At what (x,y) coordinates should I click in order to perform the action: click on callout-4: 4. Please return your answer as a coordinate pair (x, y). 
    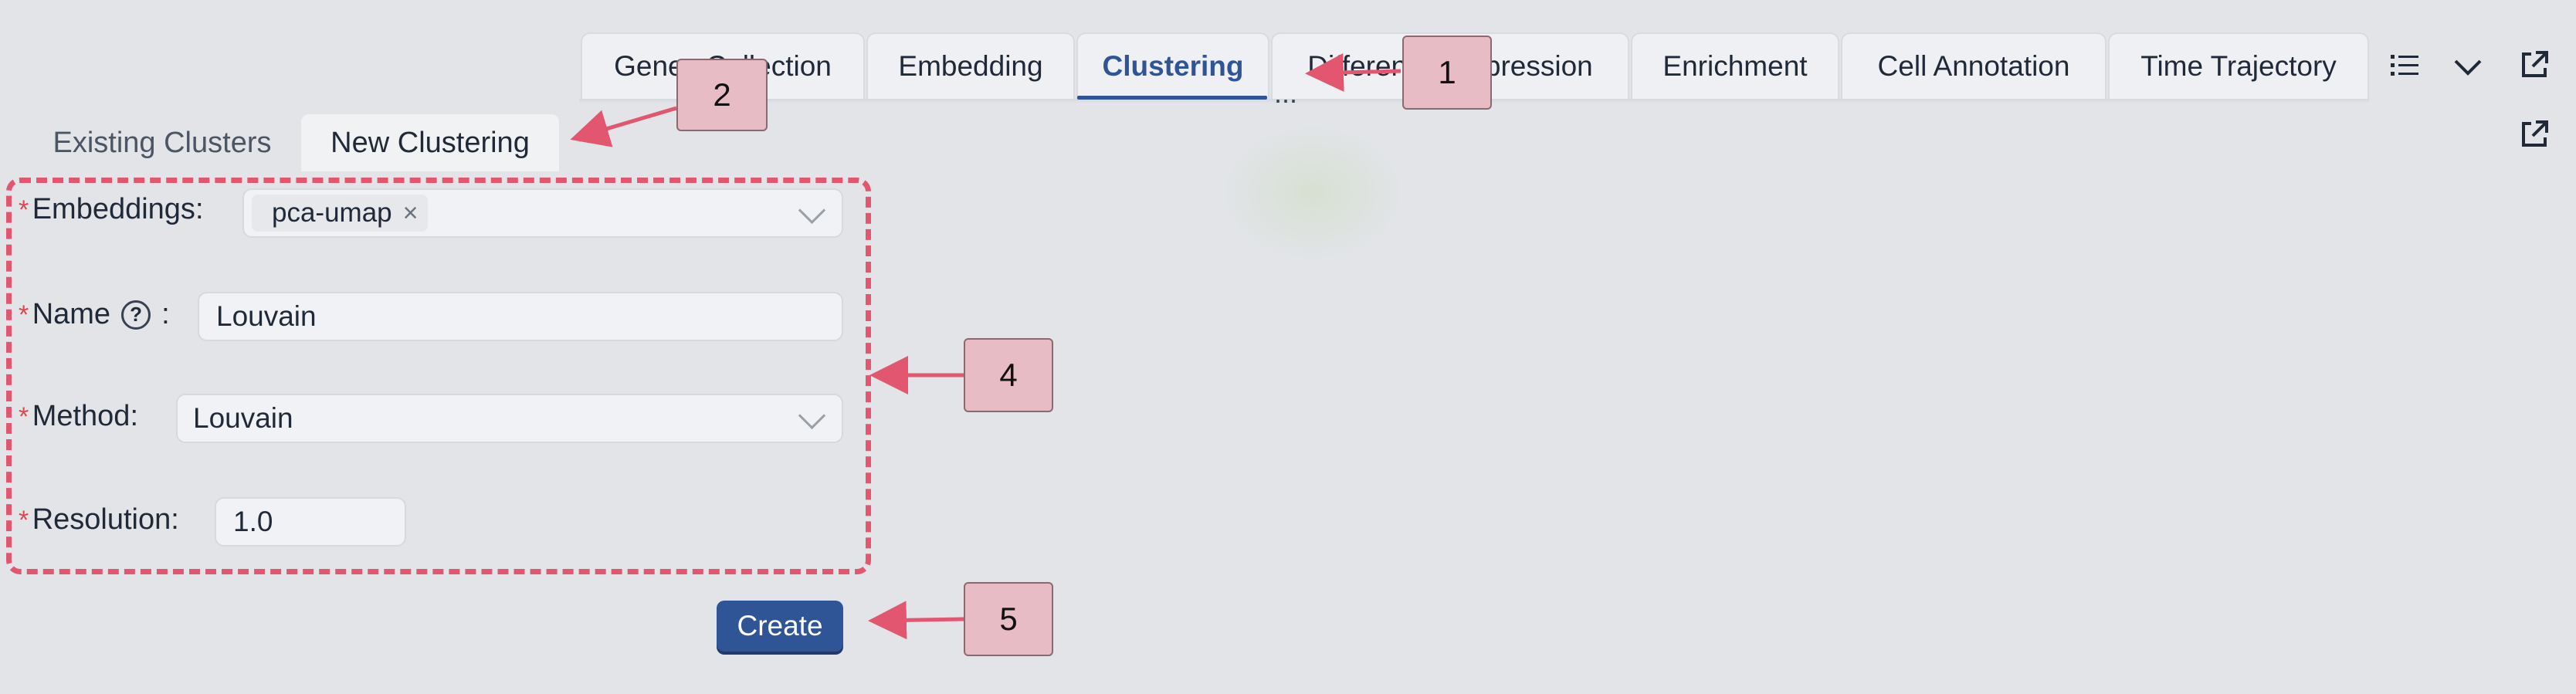
    Looking at the image, I should click on (1008, 375).